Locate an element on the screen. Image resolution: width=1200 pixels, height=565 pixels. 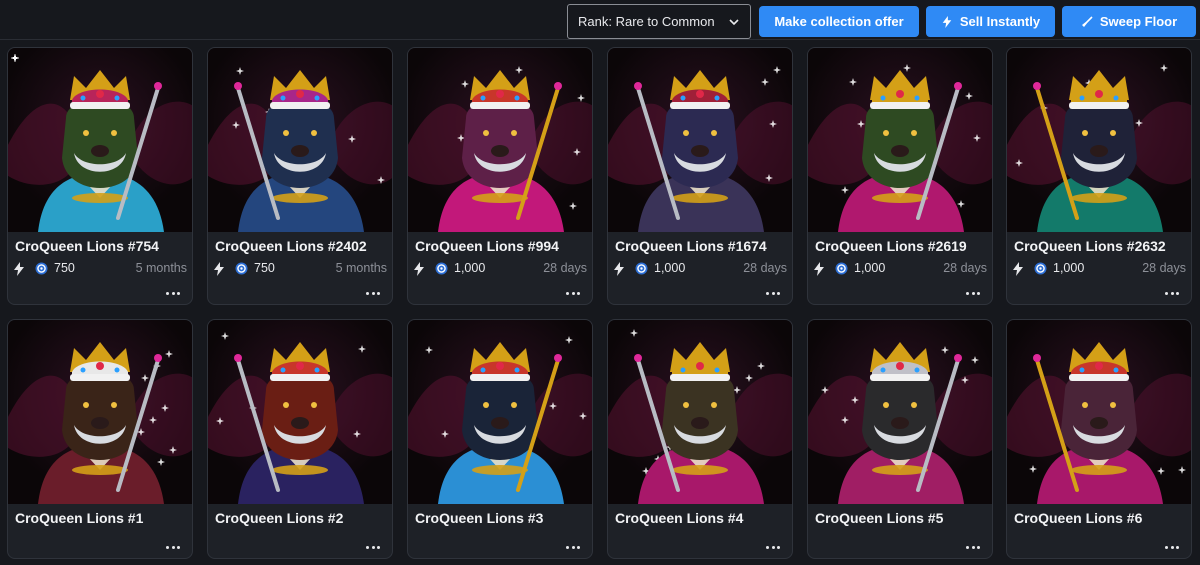
make-collection-offer-button: Make collection offer is located at coordinates (839, 21).